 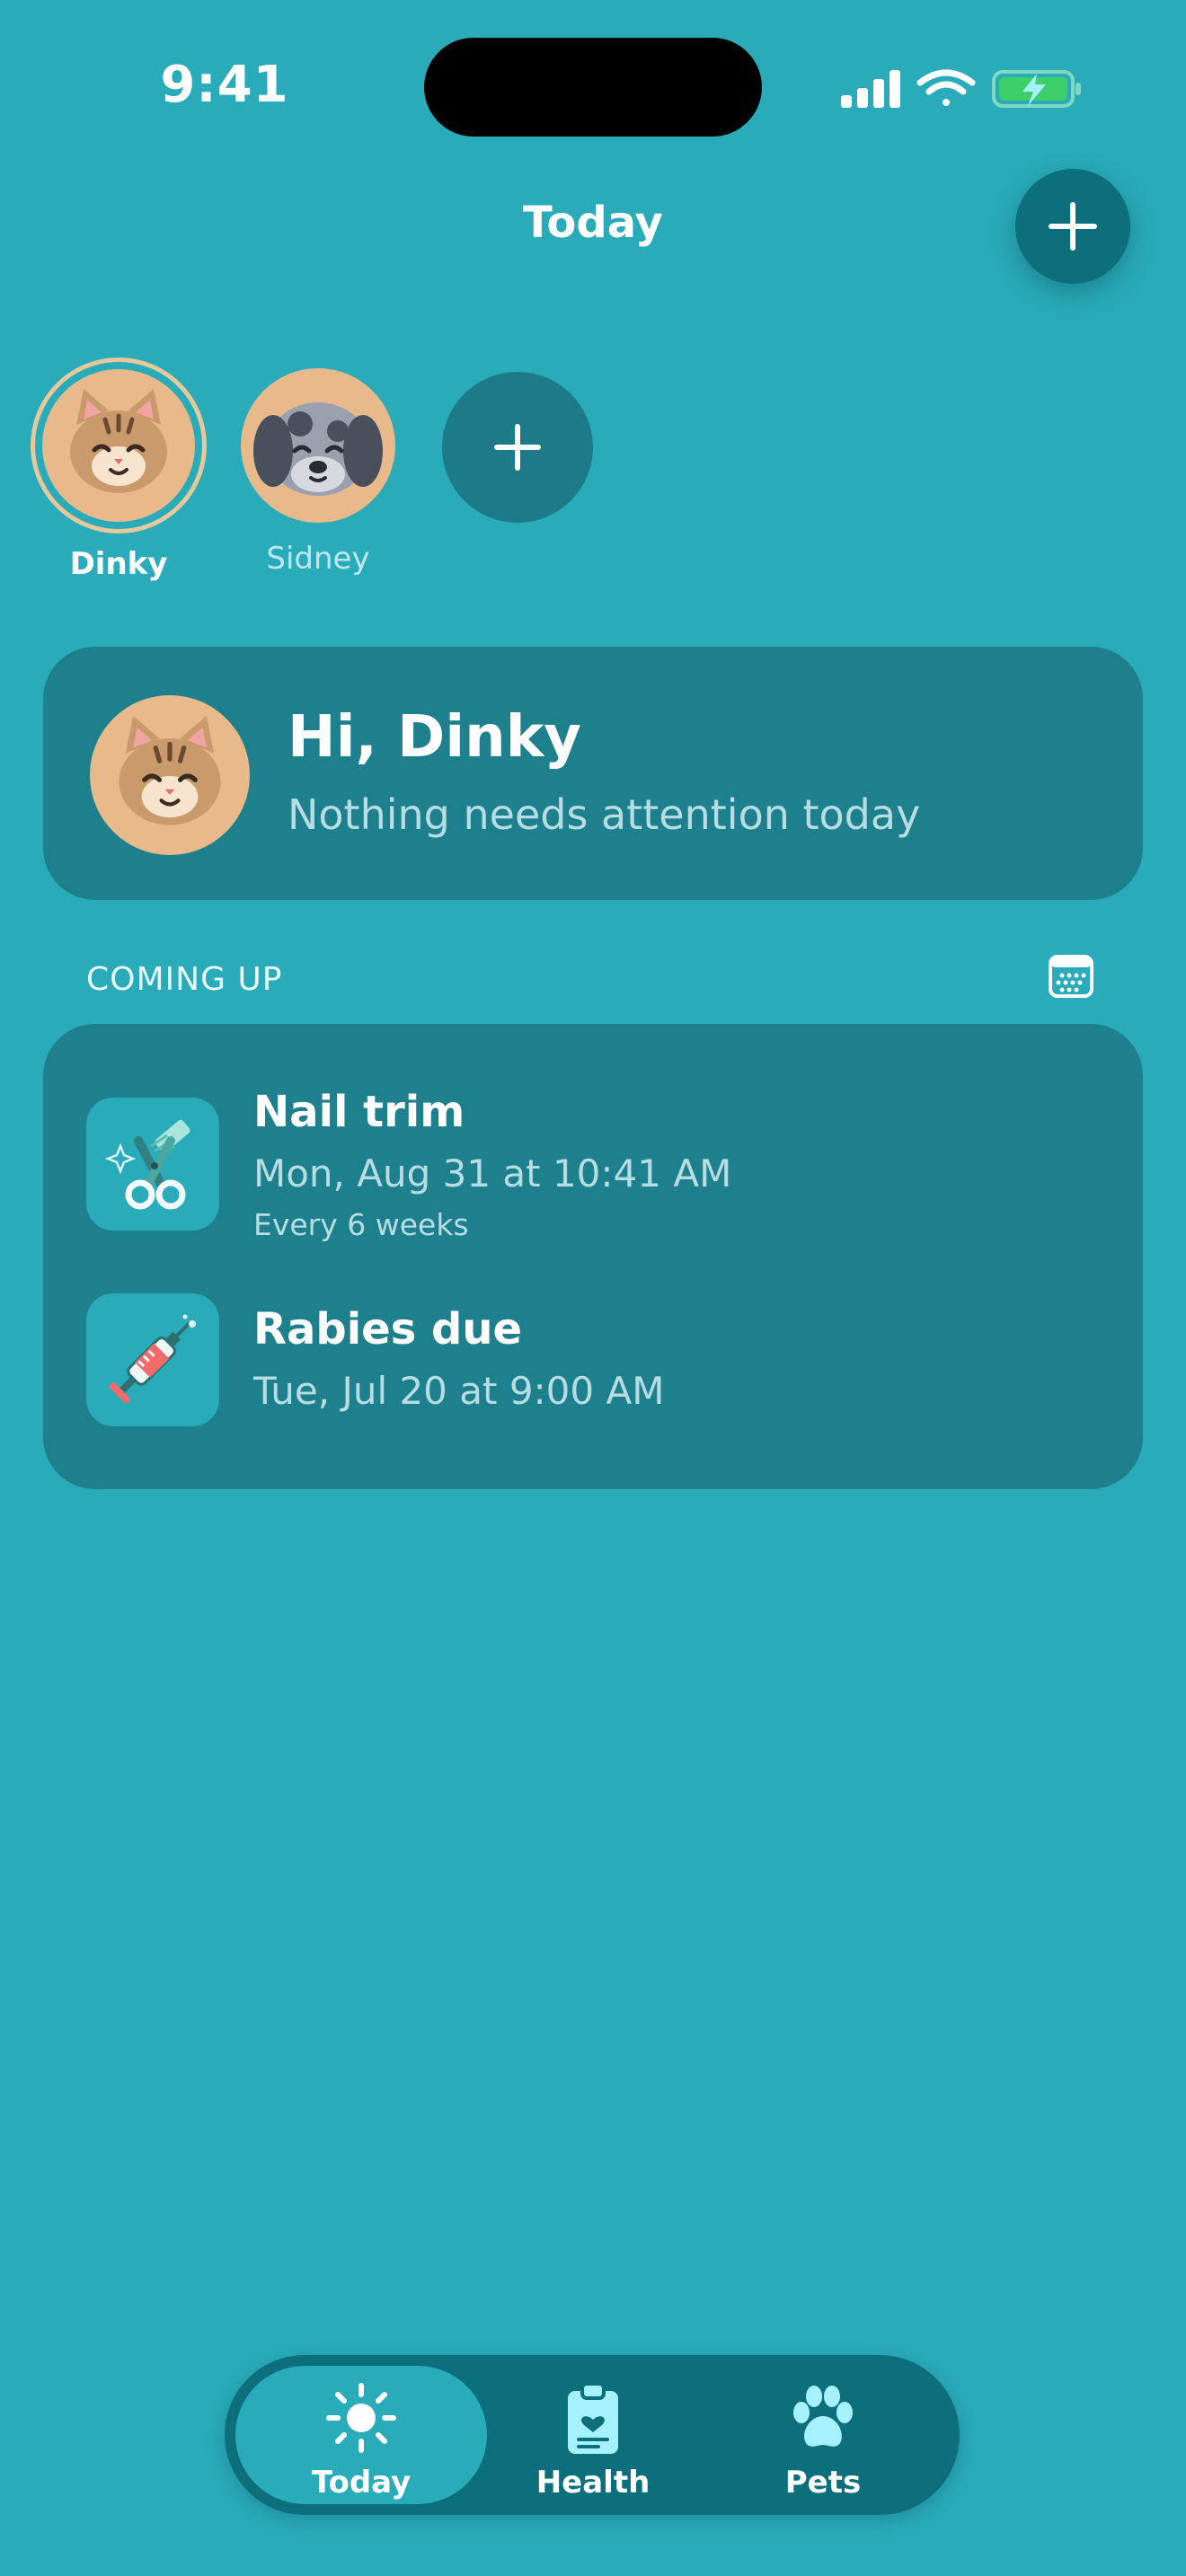 I want to click on tab-label: Health, so click(x=593, y=2483).